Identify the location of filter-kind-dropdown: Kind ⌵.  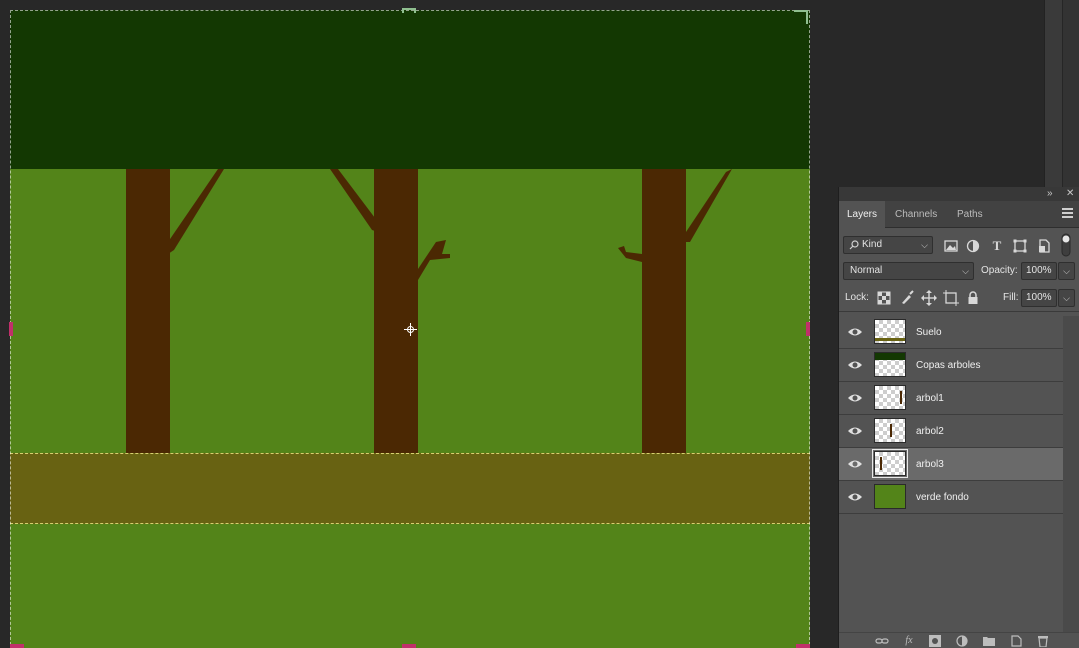
(888, 245).